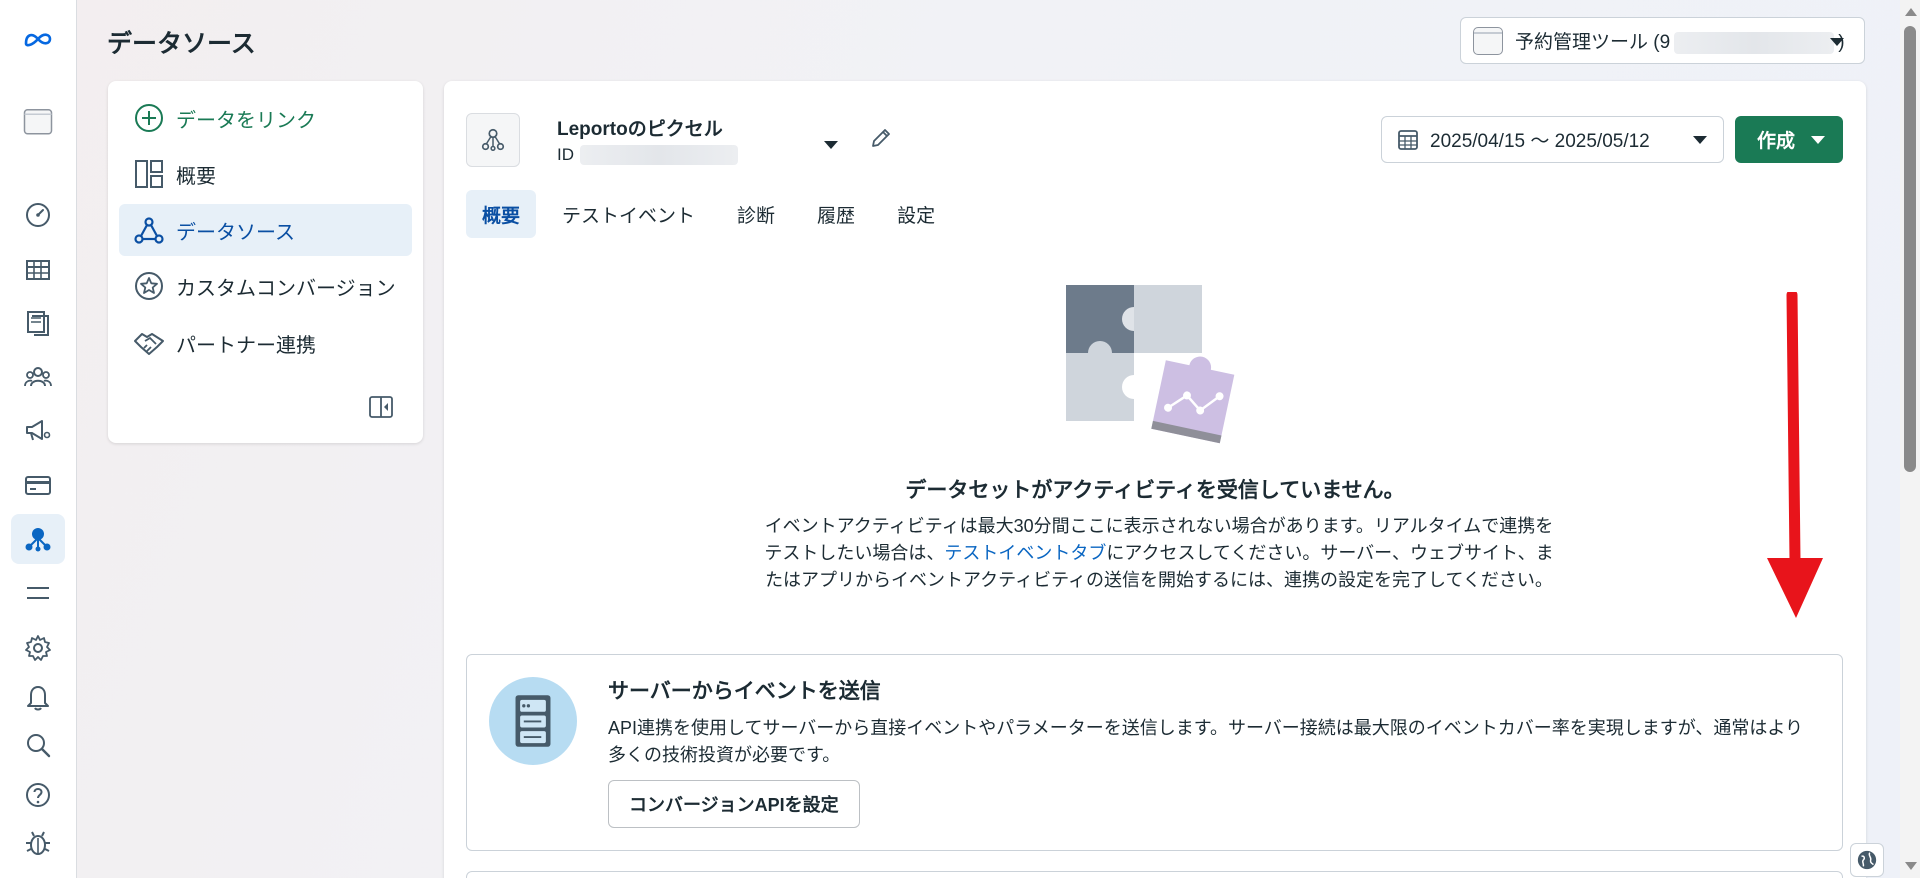 This screenshot has width=1920, height=878. What do you see at coordinates (38, 121) in the screenshot?
I see `business-account-icon` at bounding box center [38, 121].